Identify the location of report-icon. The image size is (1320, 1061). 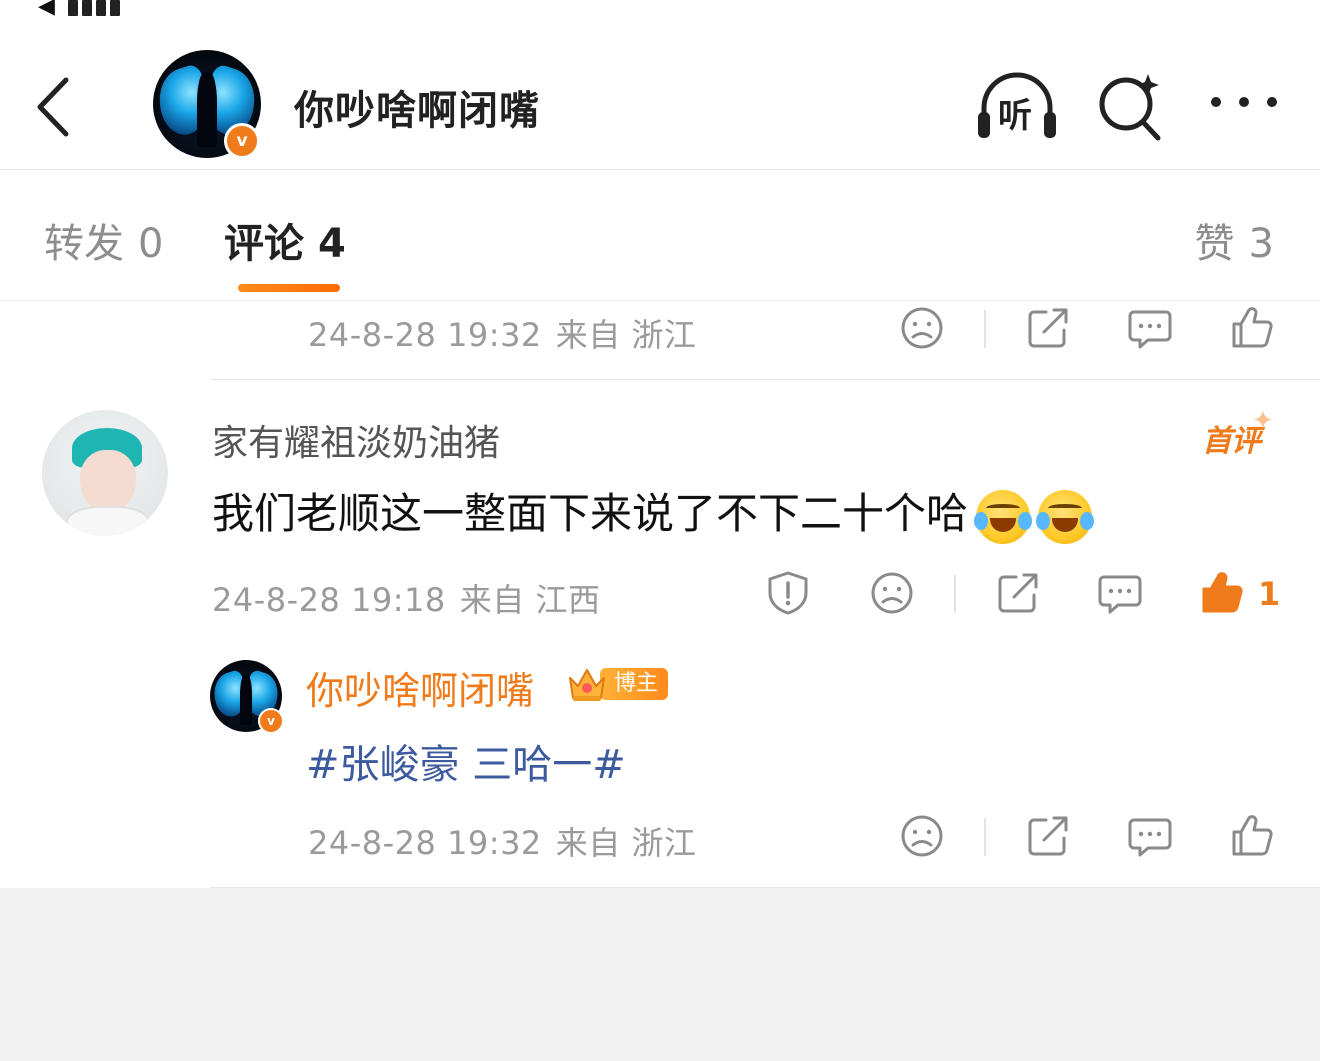
(788, 593).